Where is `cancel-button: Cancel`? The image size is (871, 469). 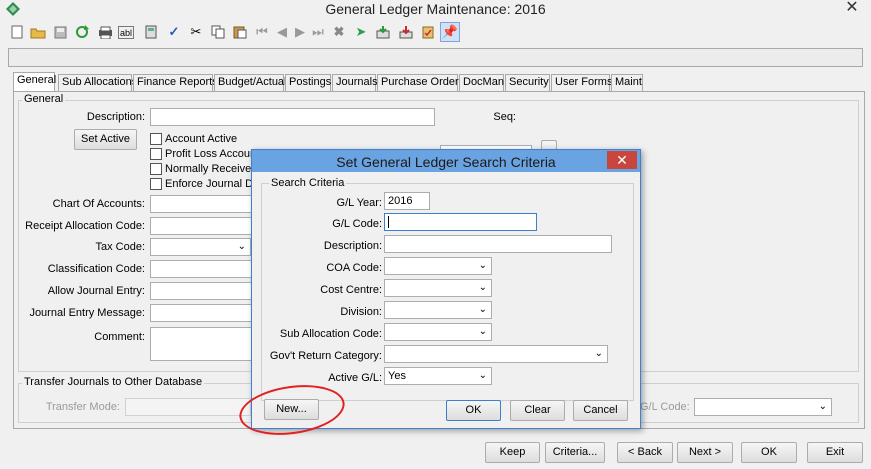 cancel-button: Cancel is located at coordinates (600, 410).